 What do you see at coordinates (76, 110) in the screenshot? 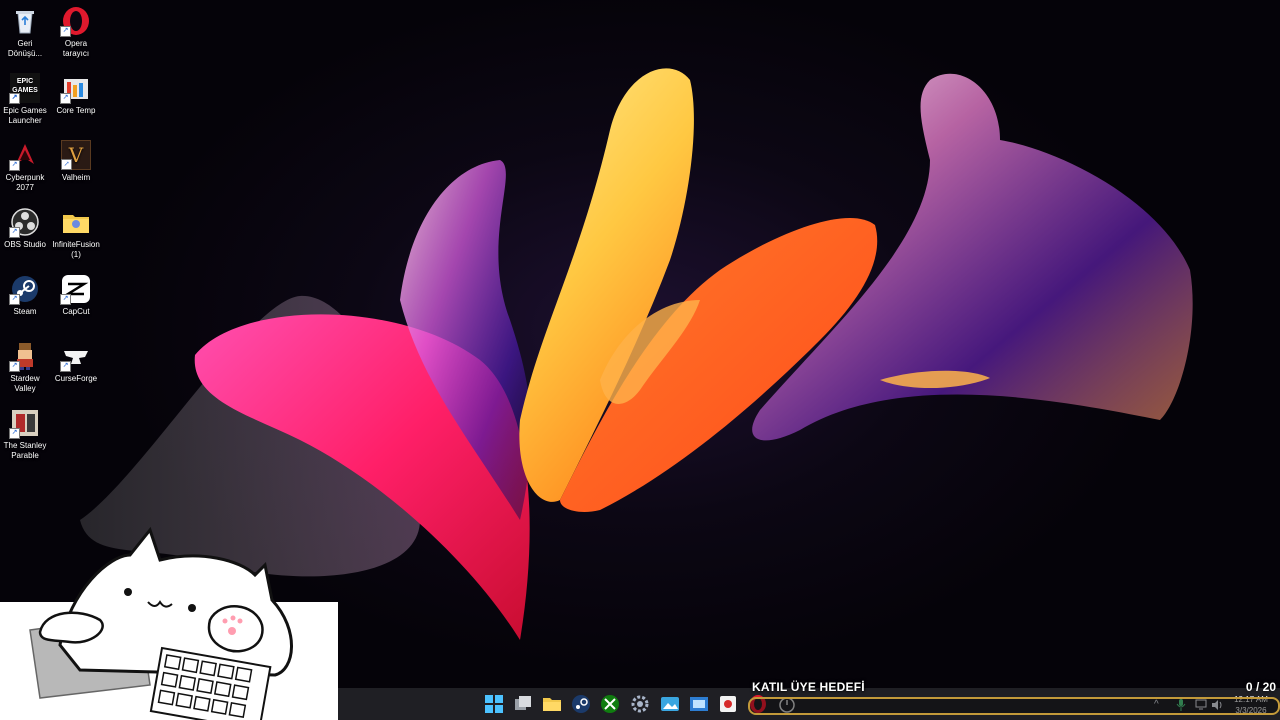
I see `desktop-icon-label: Core Temp` at bounding box center [76, 110].